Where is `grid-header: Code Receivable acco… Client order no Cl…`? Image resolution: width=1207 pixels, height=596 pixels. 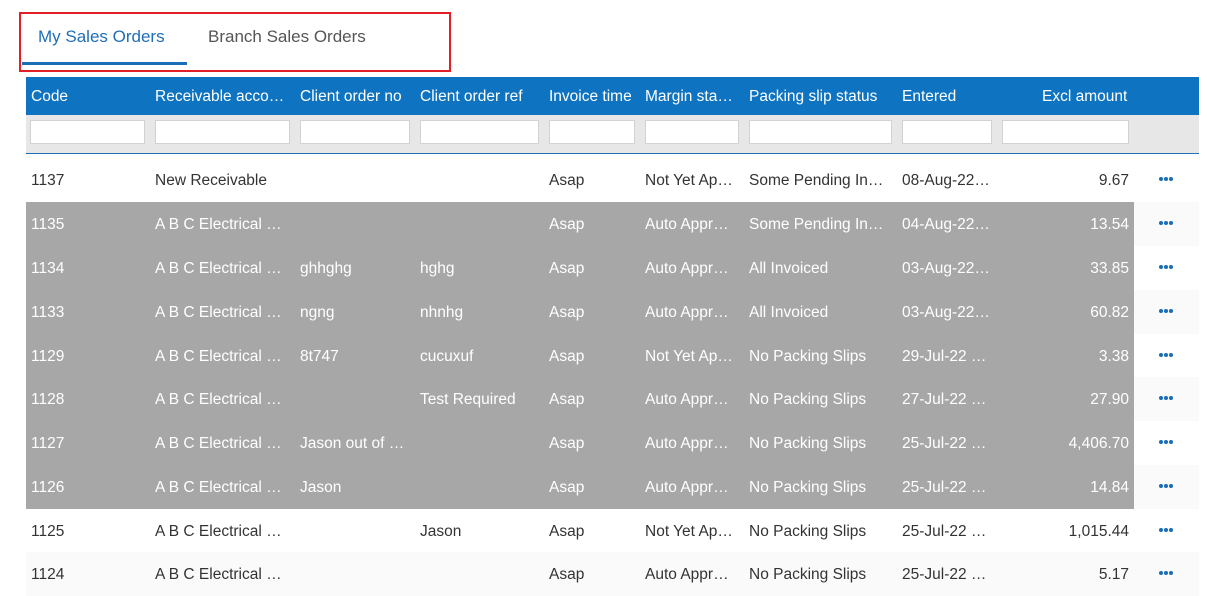
grid-header: Code Receivable acco… Client order no Cl… is located at coordinates (612, 96).